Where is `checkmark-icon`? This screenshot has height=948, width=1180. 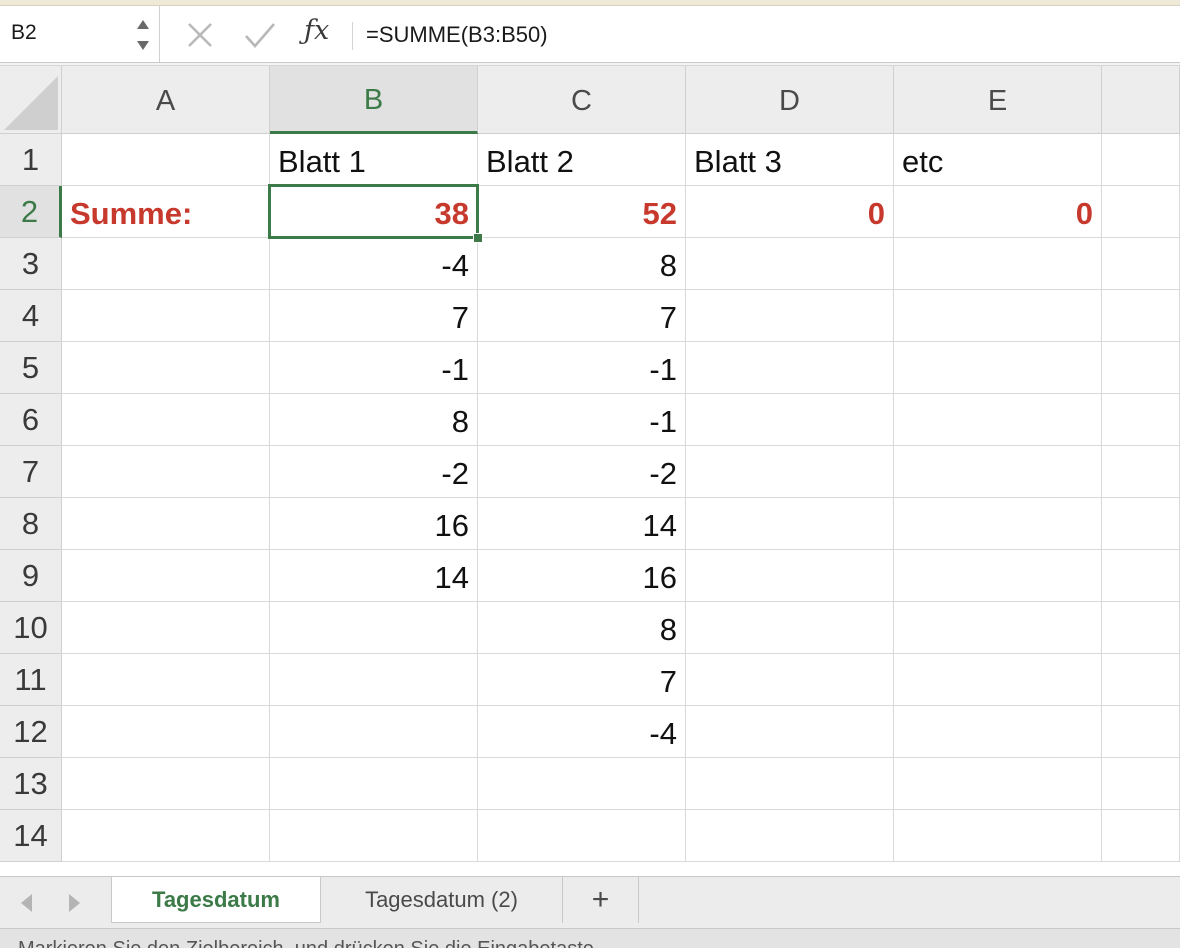
checkmark-icon is located at coordinates (260, 35).